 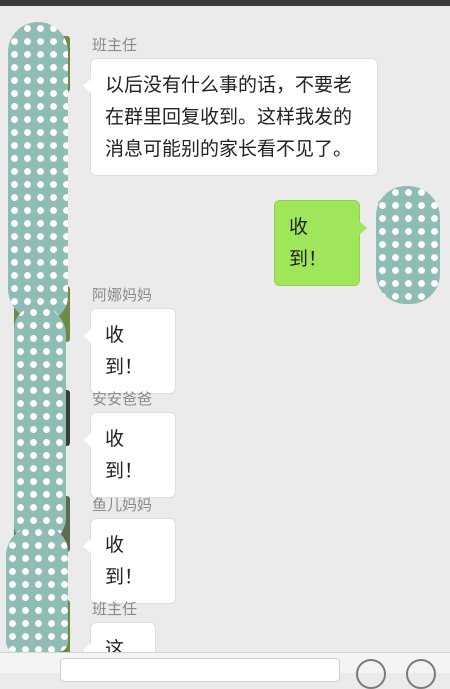 What do you see at coordinates (122, 505) in the screenshot?
I see `sender-name: 鱼儿妈妈` at bounding box center [122, 505].